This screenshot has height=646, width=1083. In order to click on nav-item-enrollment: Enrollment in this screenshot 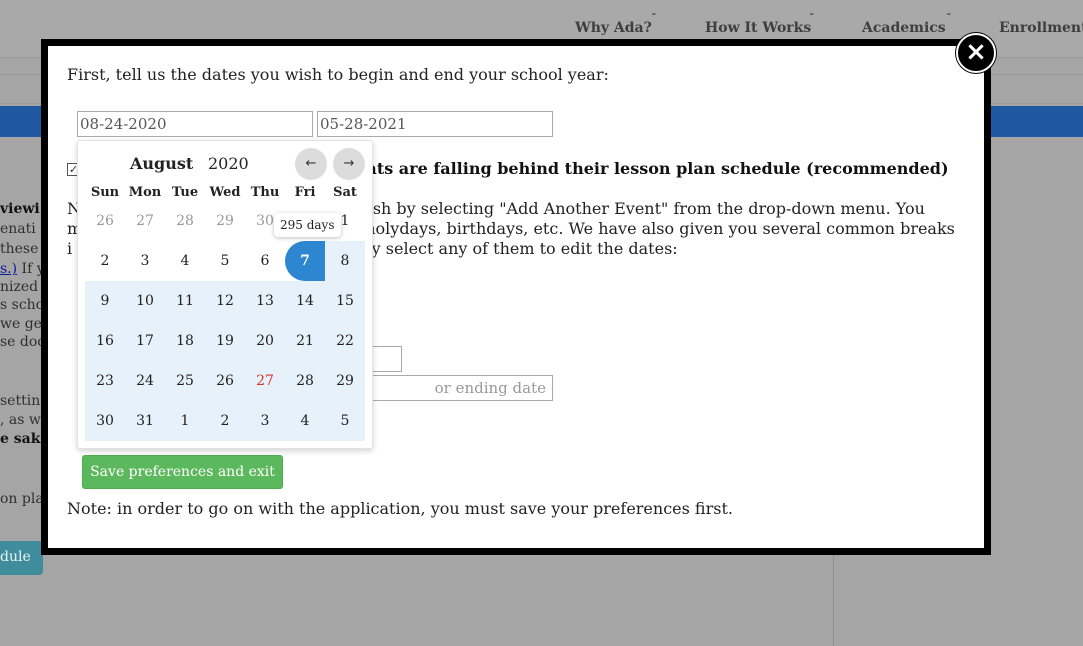, I will do `click(1041, 28)`.